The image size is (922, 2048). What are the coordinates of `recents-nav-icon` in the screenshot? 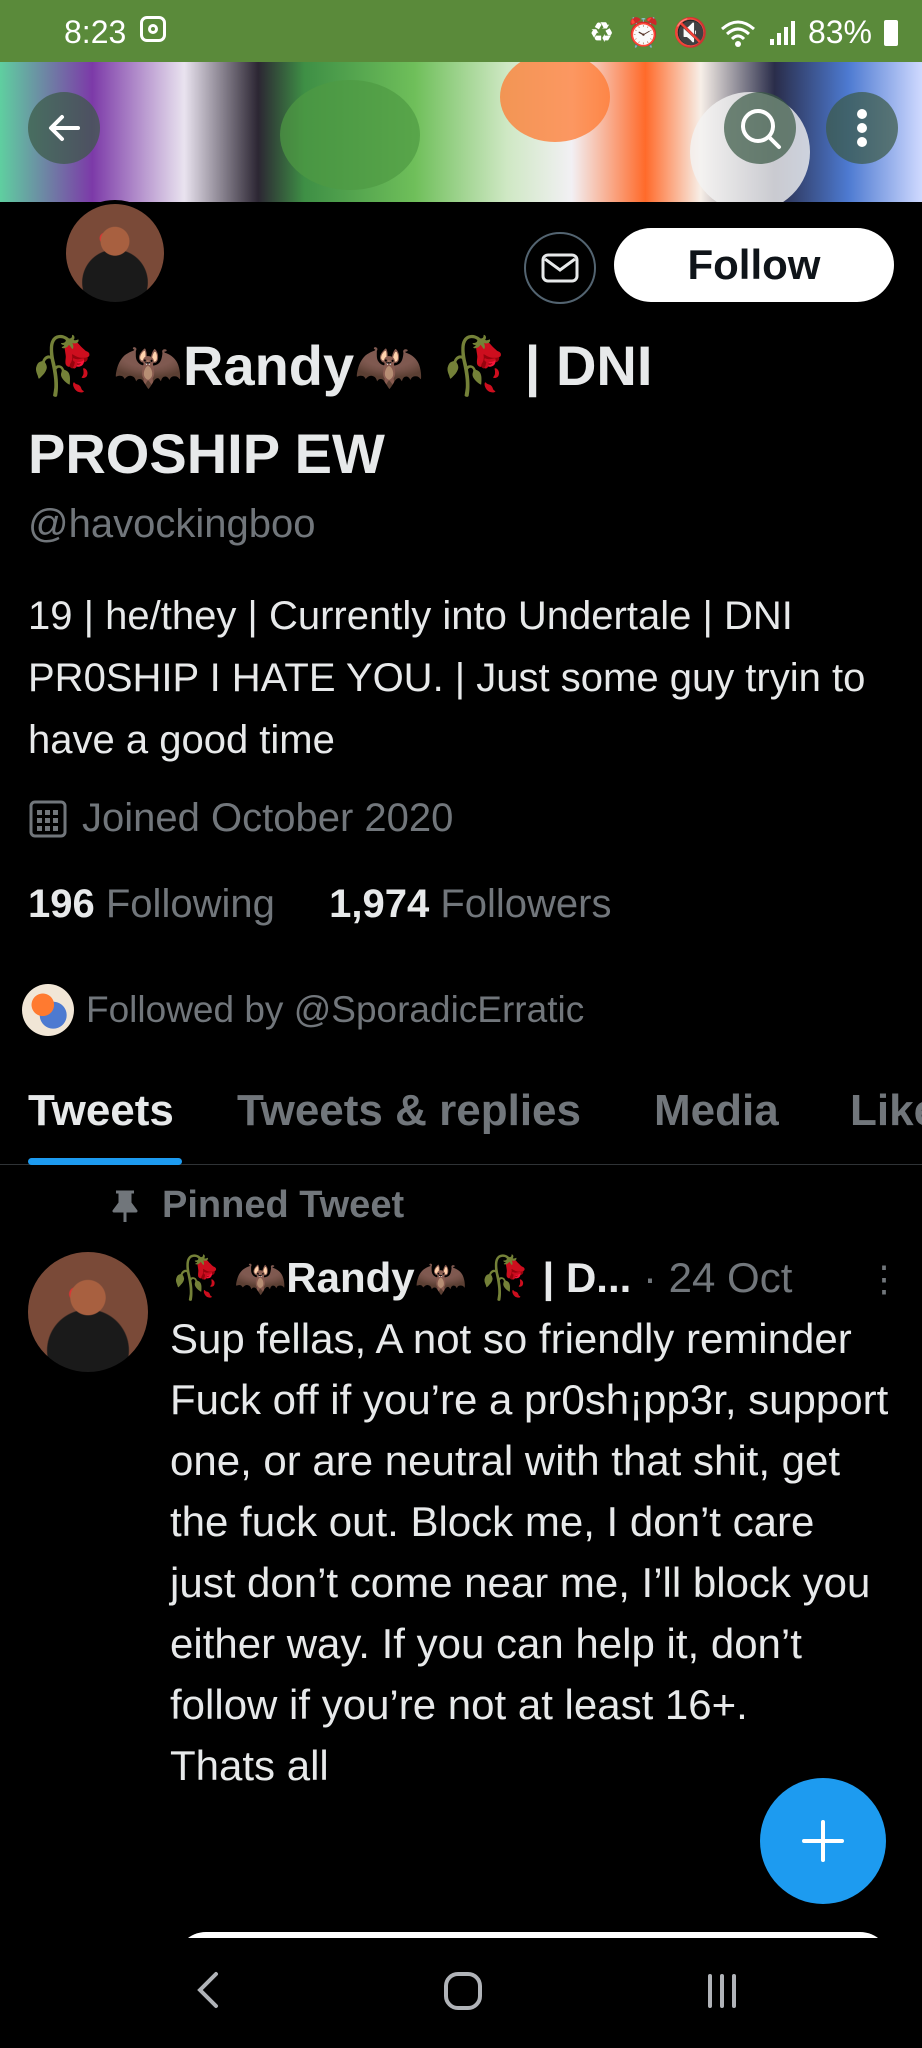 It's located at (722, 1990).